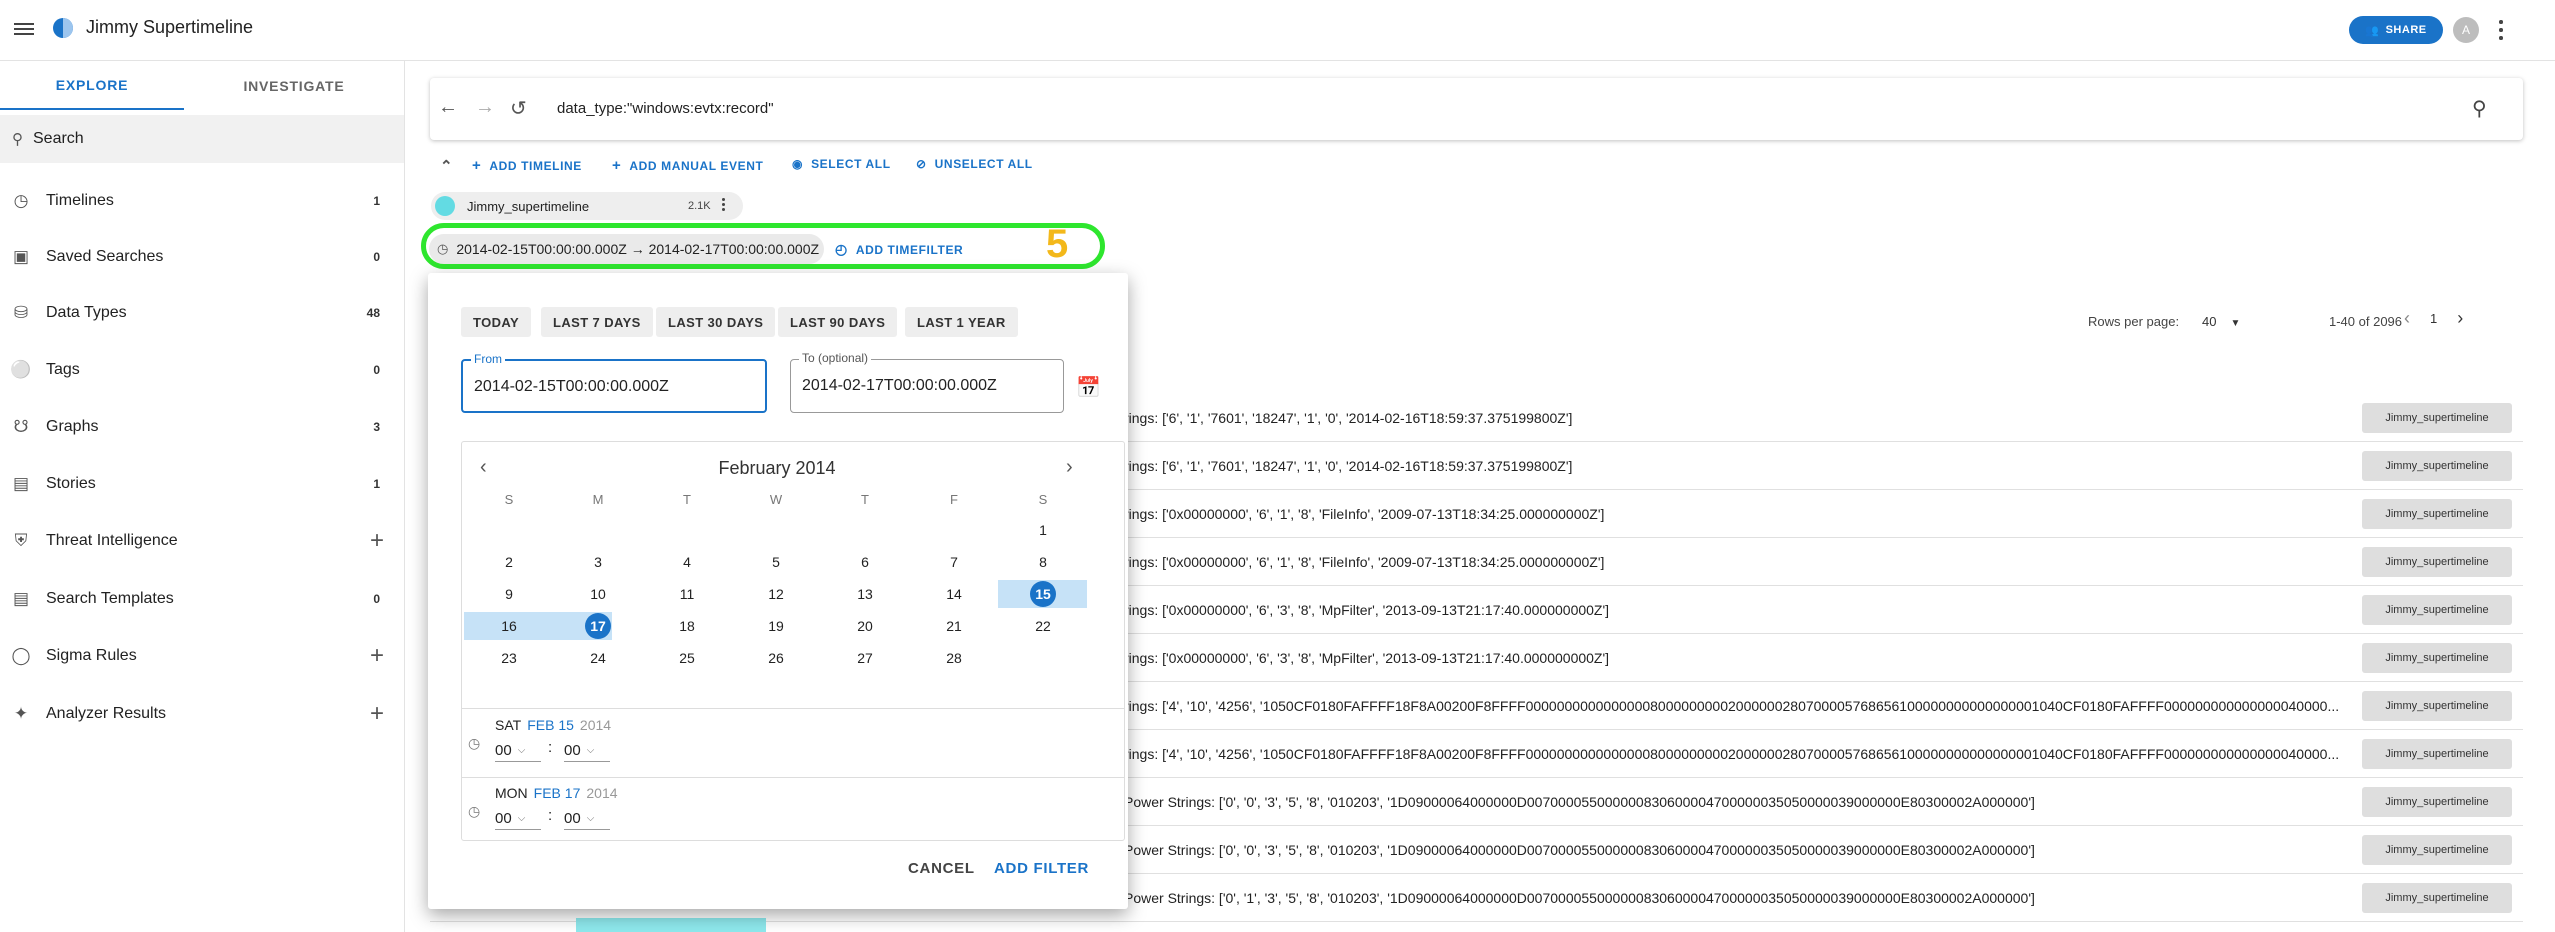  What do you see at coordinates (941, 868) in the screenshot?
I see `cancel-button: CANCEL` at bounding box center [941, 868].